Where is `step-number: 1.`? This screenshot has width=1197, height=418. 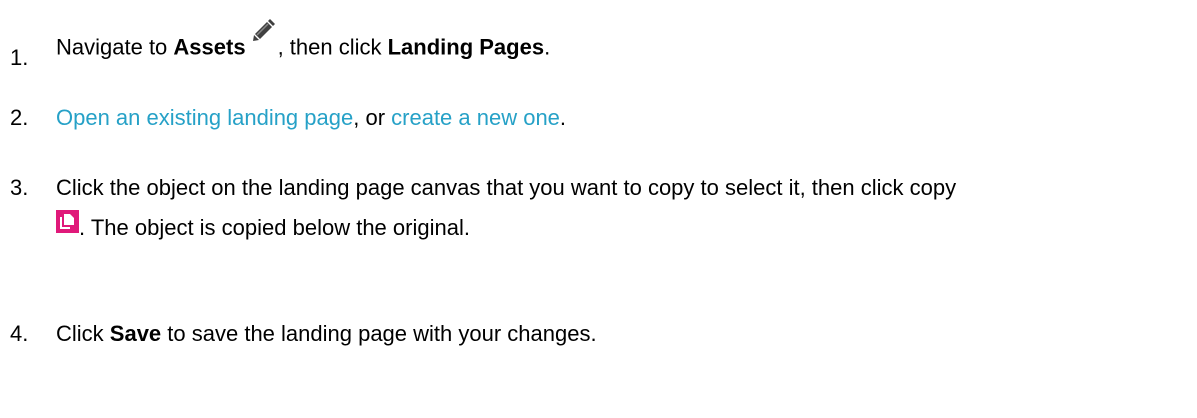 step-number: 1. is located at coordinates (19, 57).